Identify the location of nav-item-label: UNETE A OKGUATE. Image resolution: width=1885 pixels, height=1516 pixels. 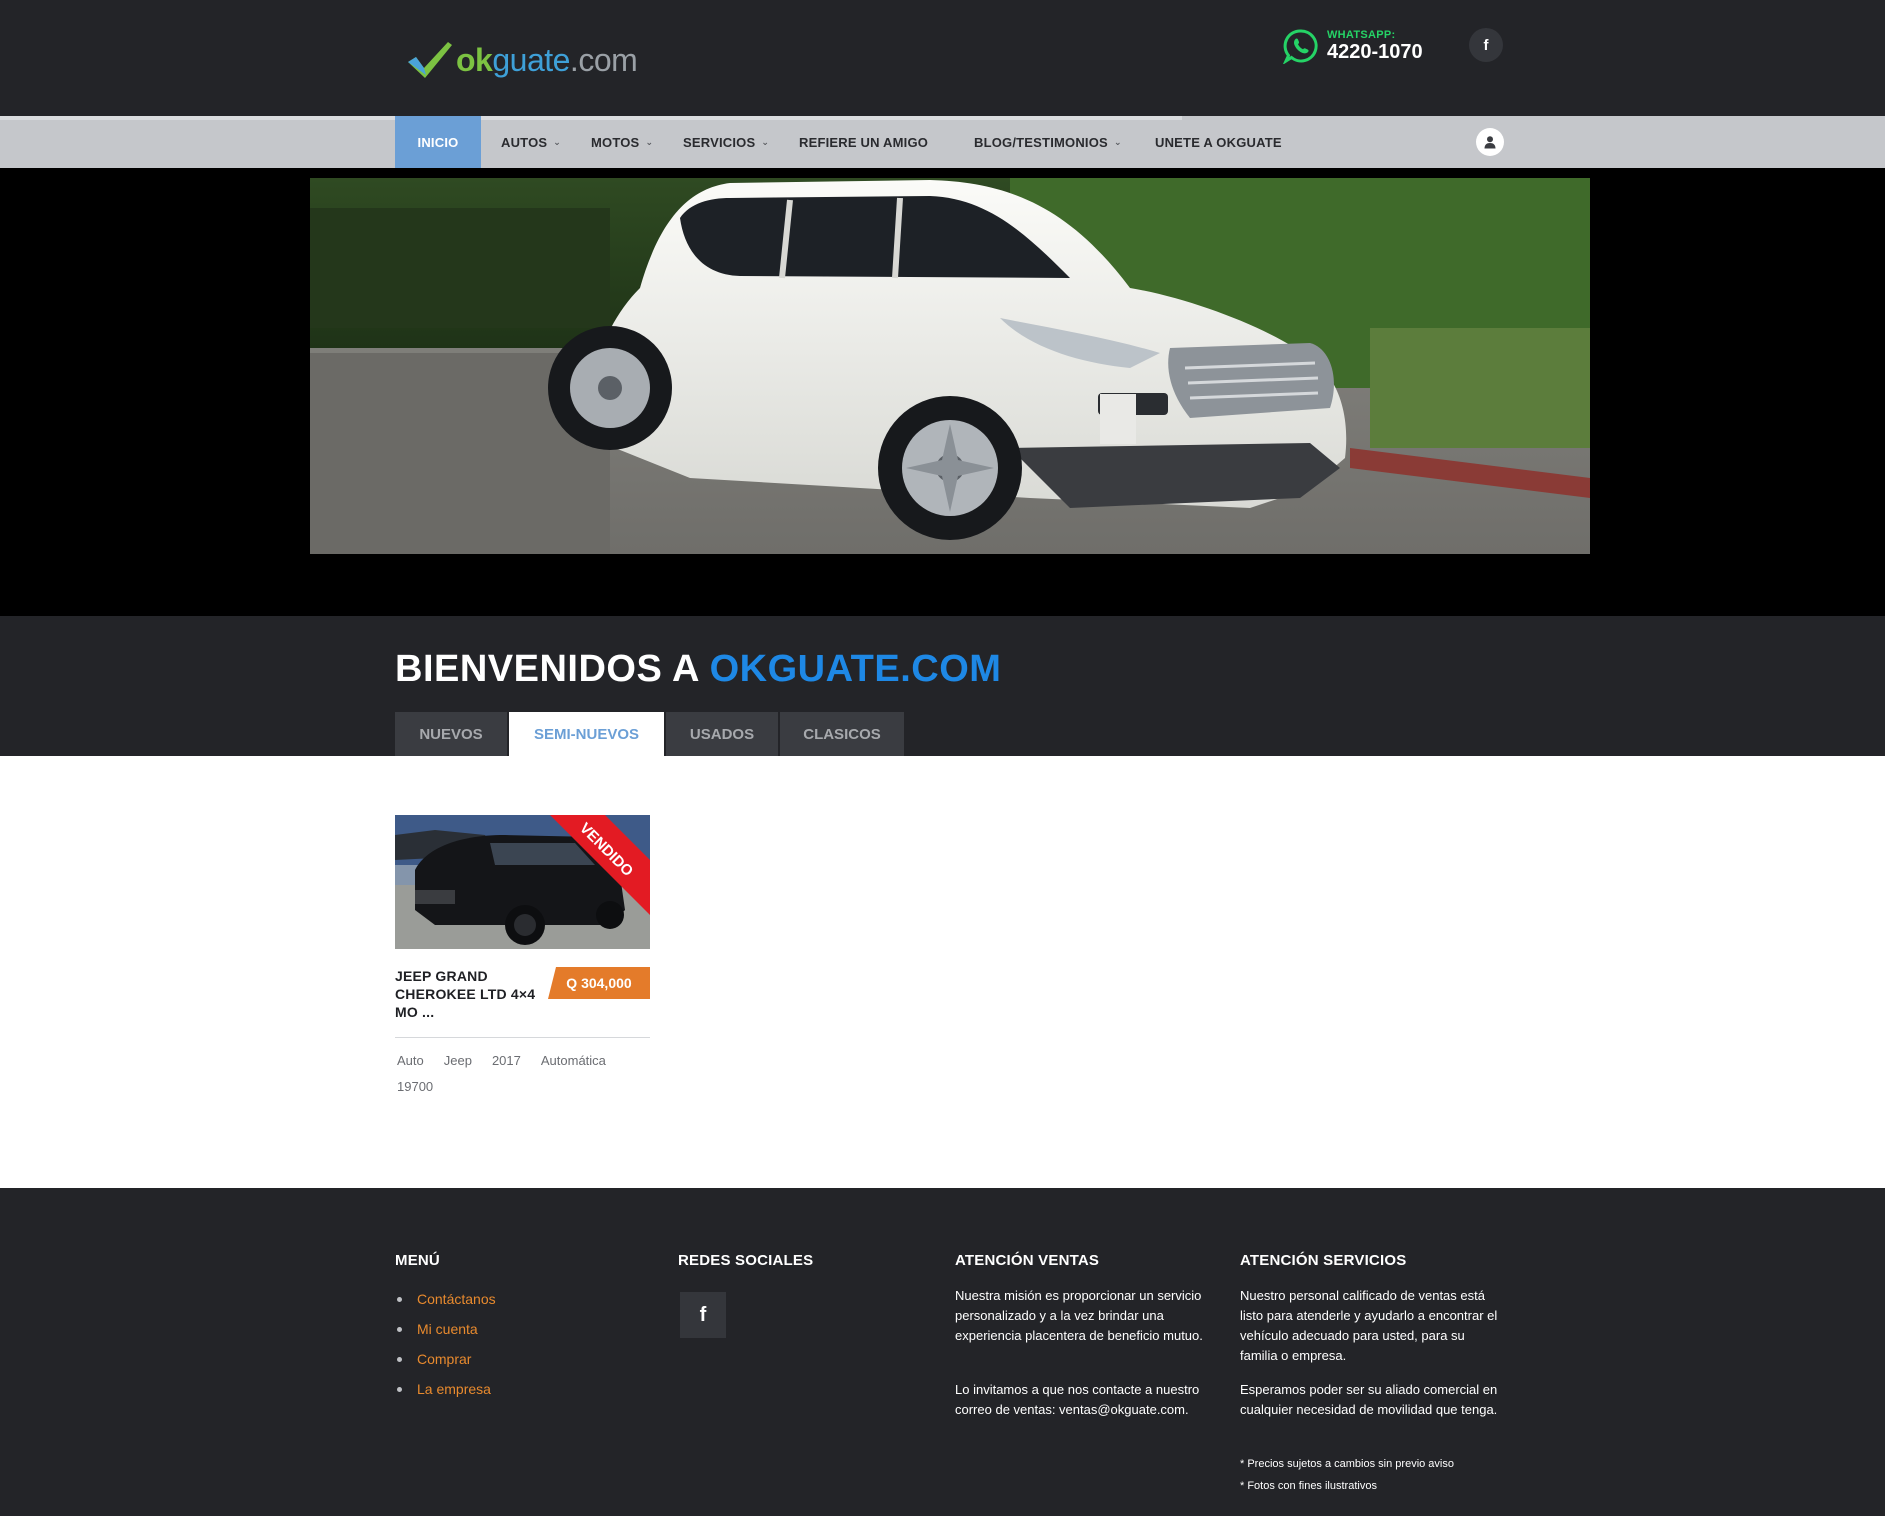
(1218, 142).